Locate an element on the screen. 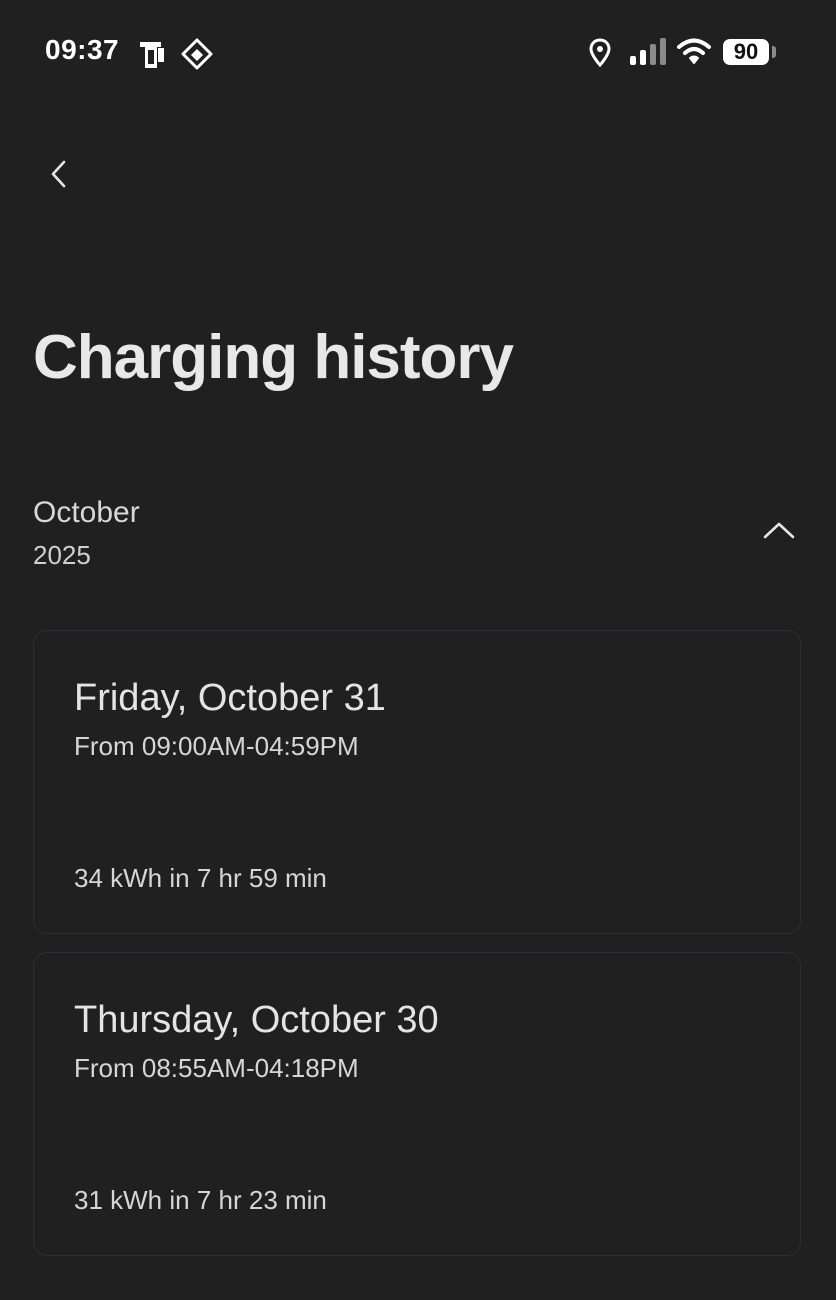 The image size is (836, 1300). page-title: Charging history is located at coordinates (273, 357).